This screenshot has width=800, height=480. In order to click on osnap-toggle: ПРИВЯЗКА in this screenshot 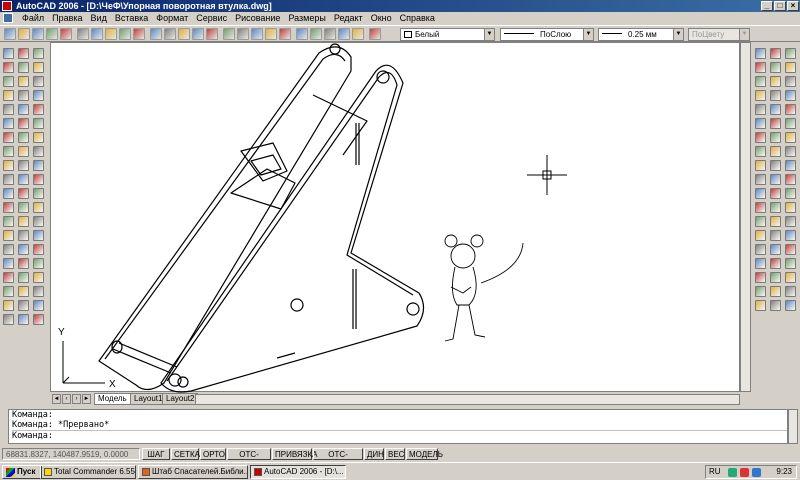, I will do `click(295, 454)`.